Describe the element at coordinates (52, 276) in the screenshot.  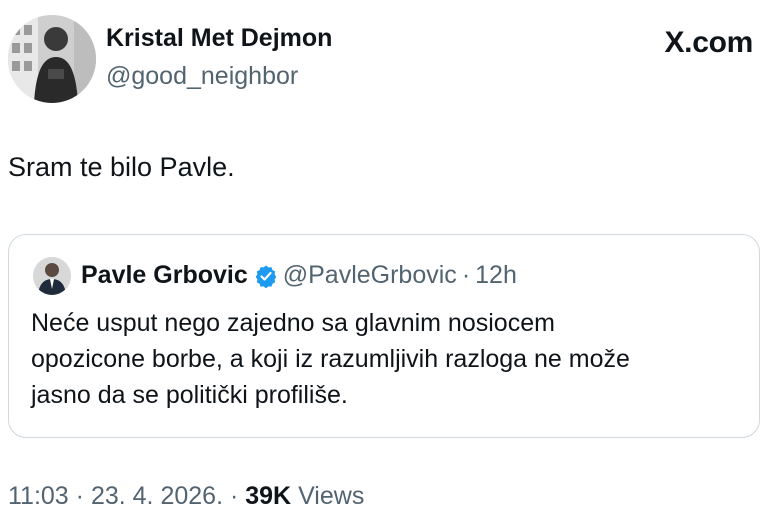
I see `quote-author-avatar` at that location.